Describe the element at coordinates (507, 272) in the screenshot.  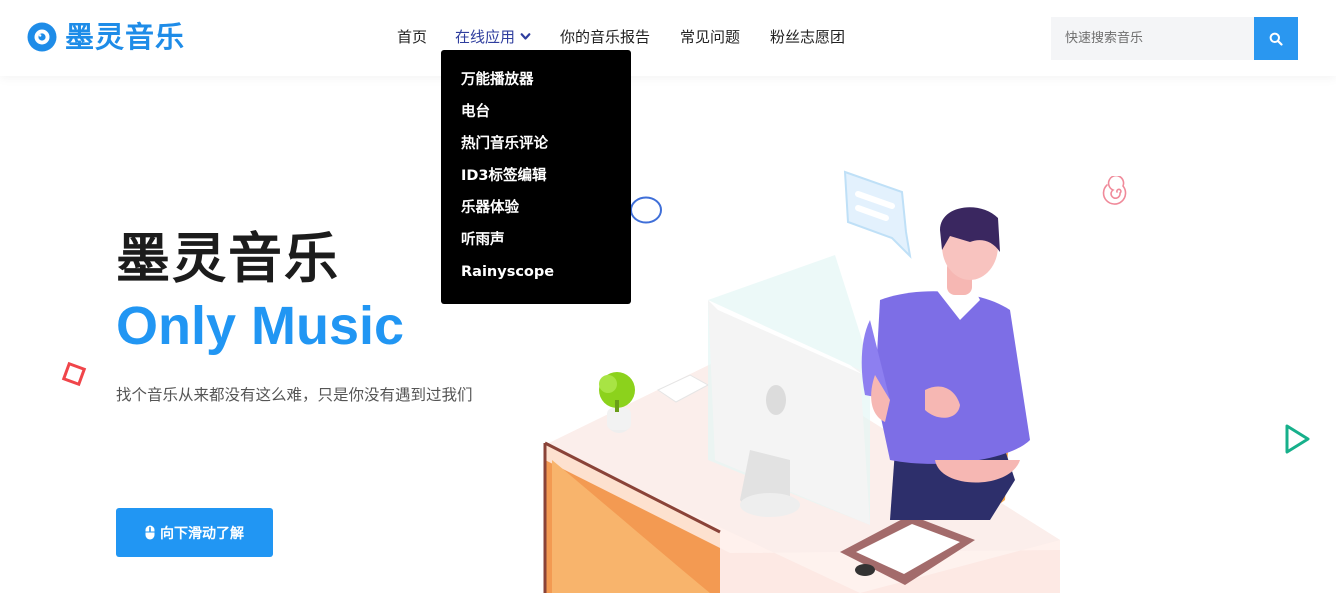
I see `dropdown-item-rainyscope: Rainyscope` at that location.